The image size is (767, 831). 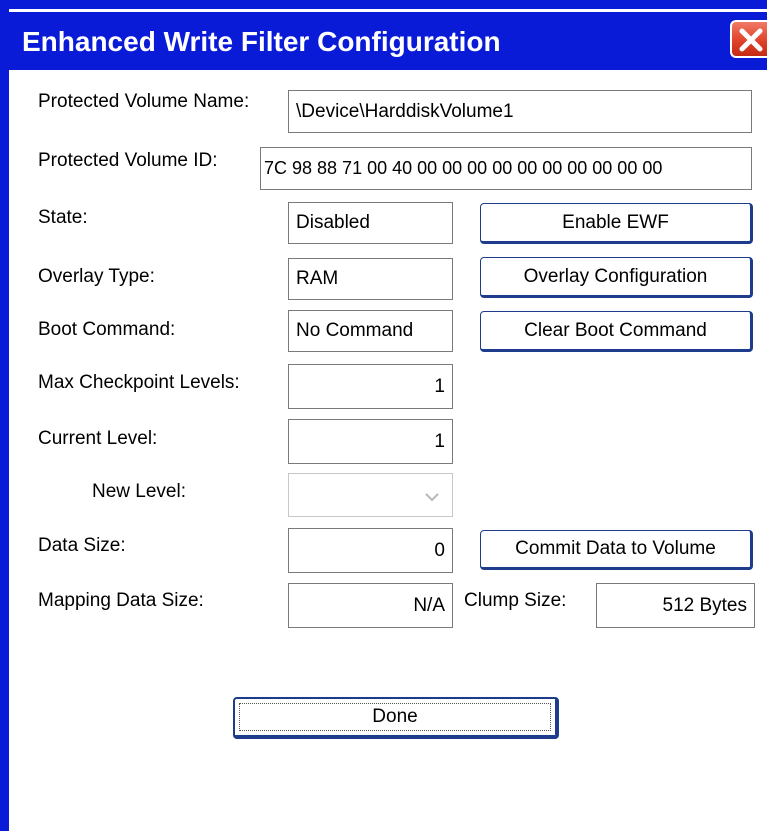 What do you see at coordinates (261, 41) in the screenshot?
I see `window-title: Enhanced Write Filter Configuration` at bounding box center [261, 41].